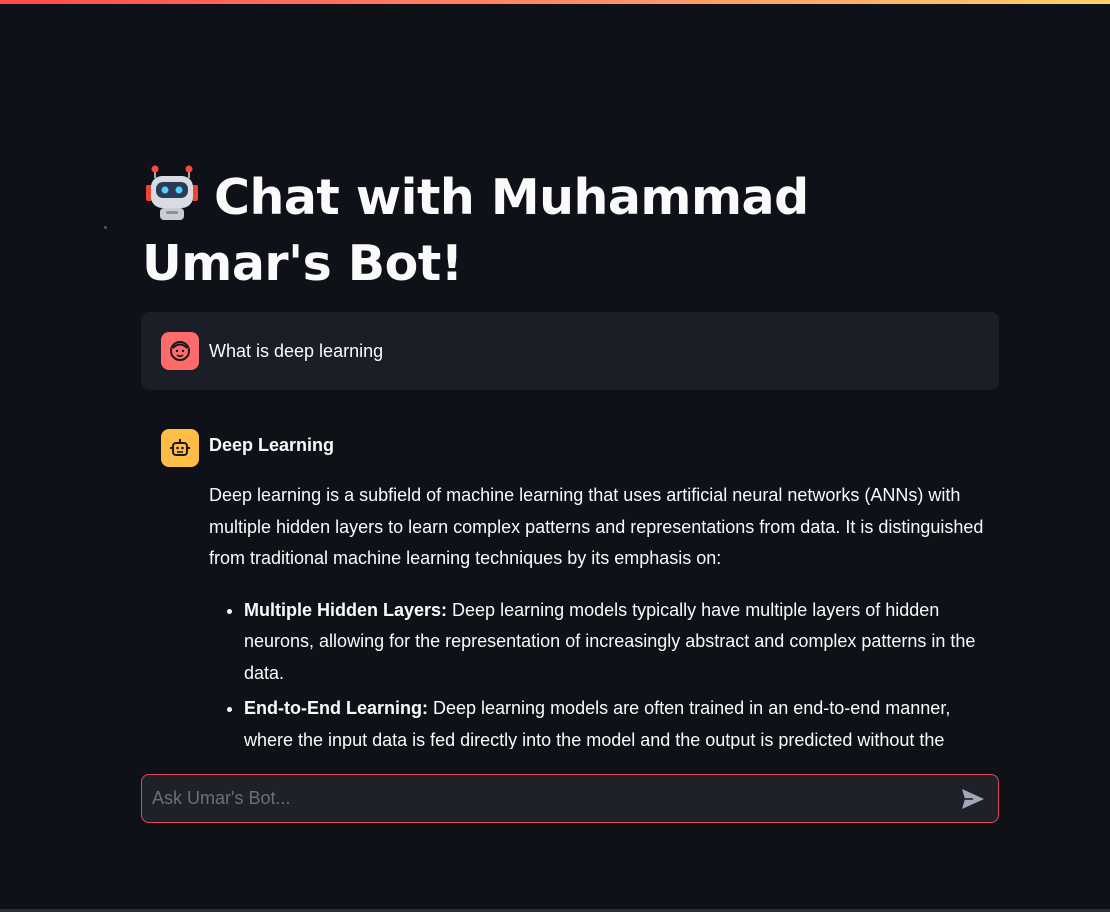 The image size is (1110, 912). I want to click on send-button, so click(973, 799).